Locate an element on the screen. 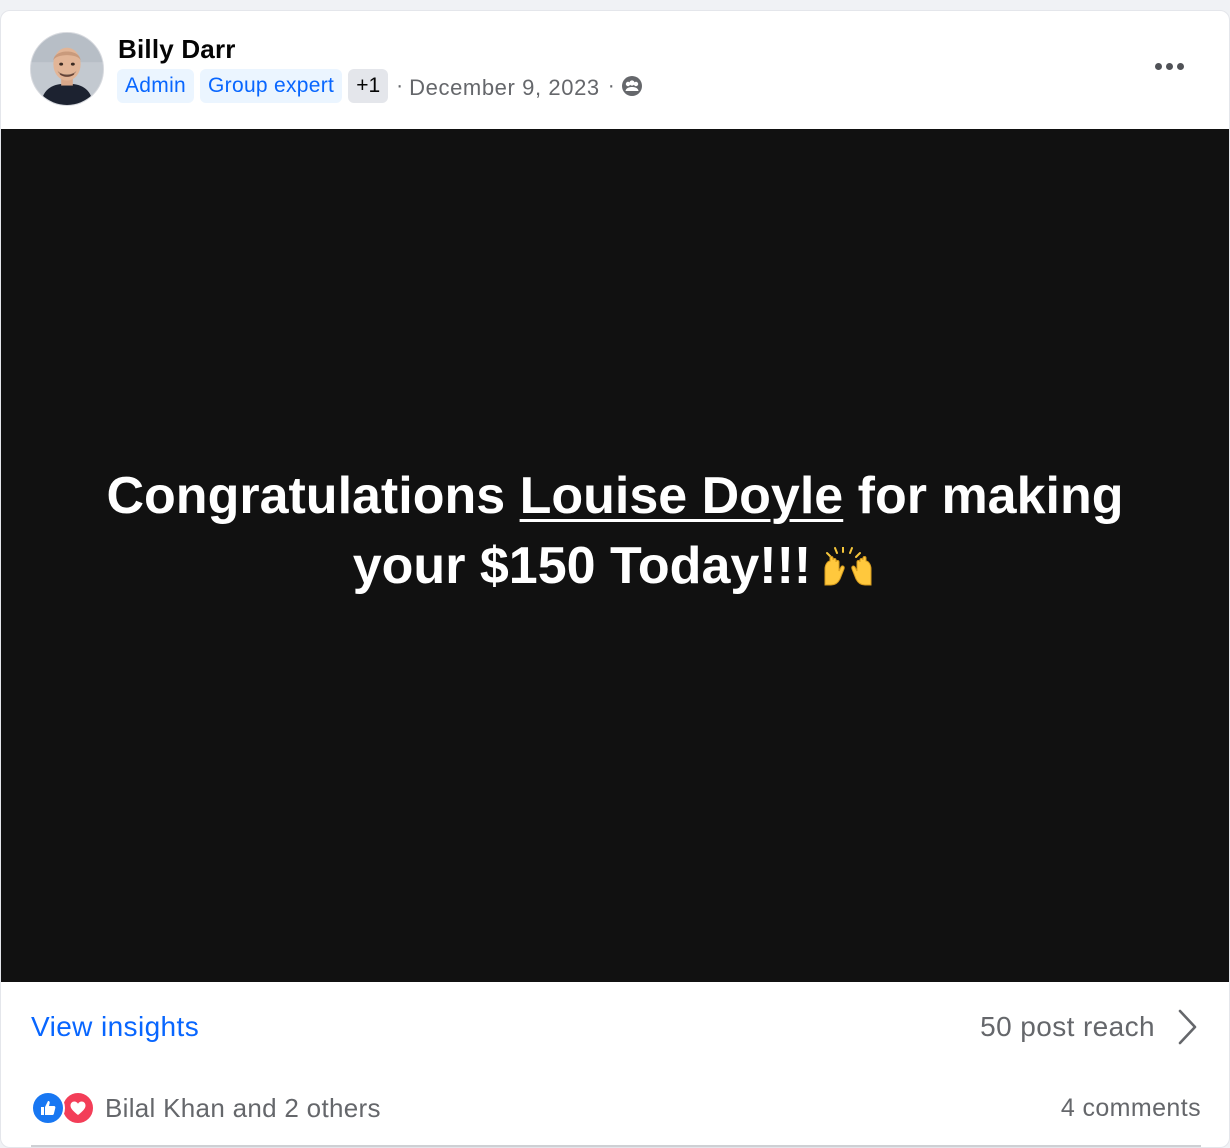 The height and width of the screenshot is (1148, 1230). comments-count-link: 4 comments is located at coordinates (1131, 1108).